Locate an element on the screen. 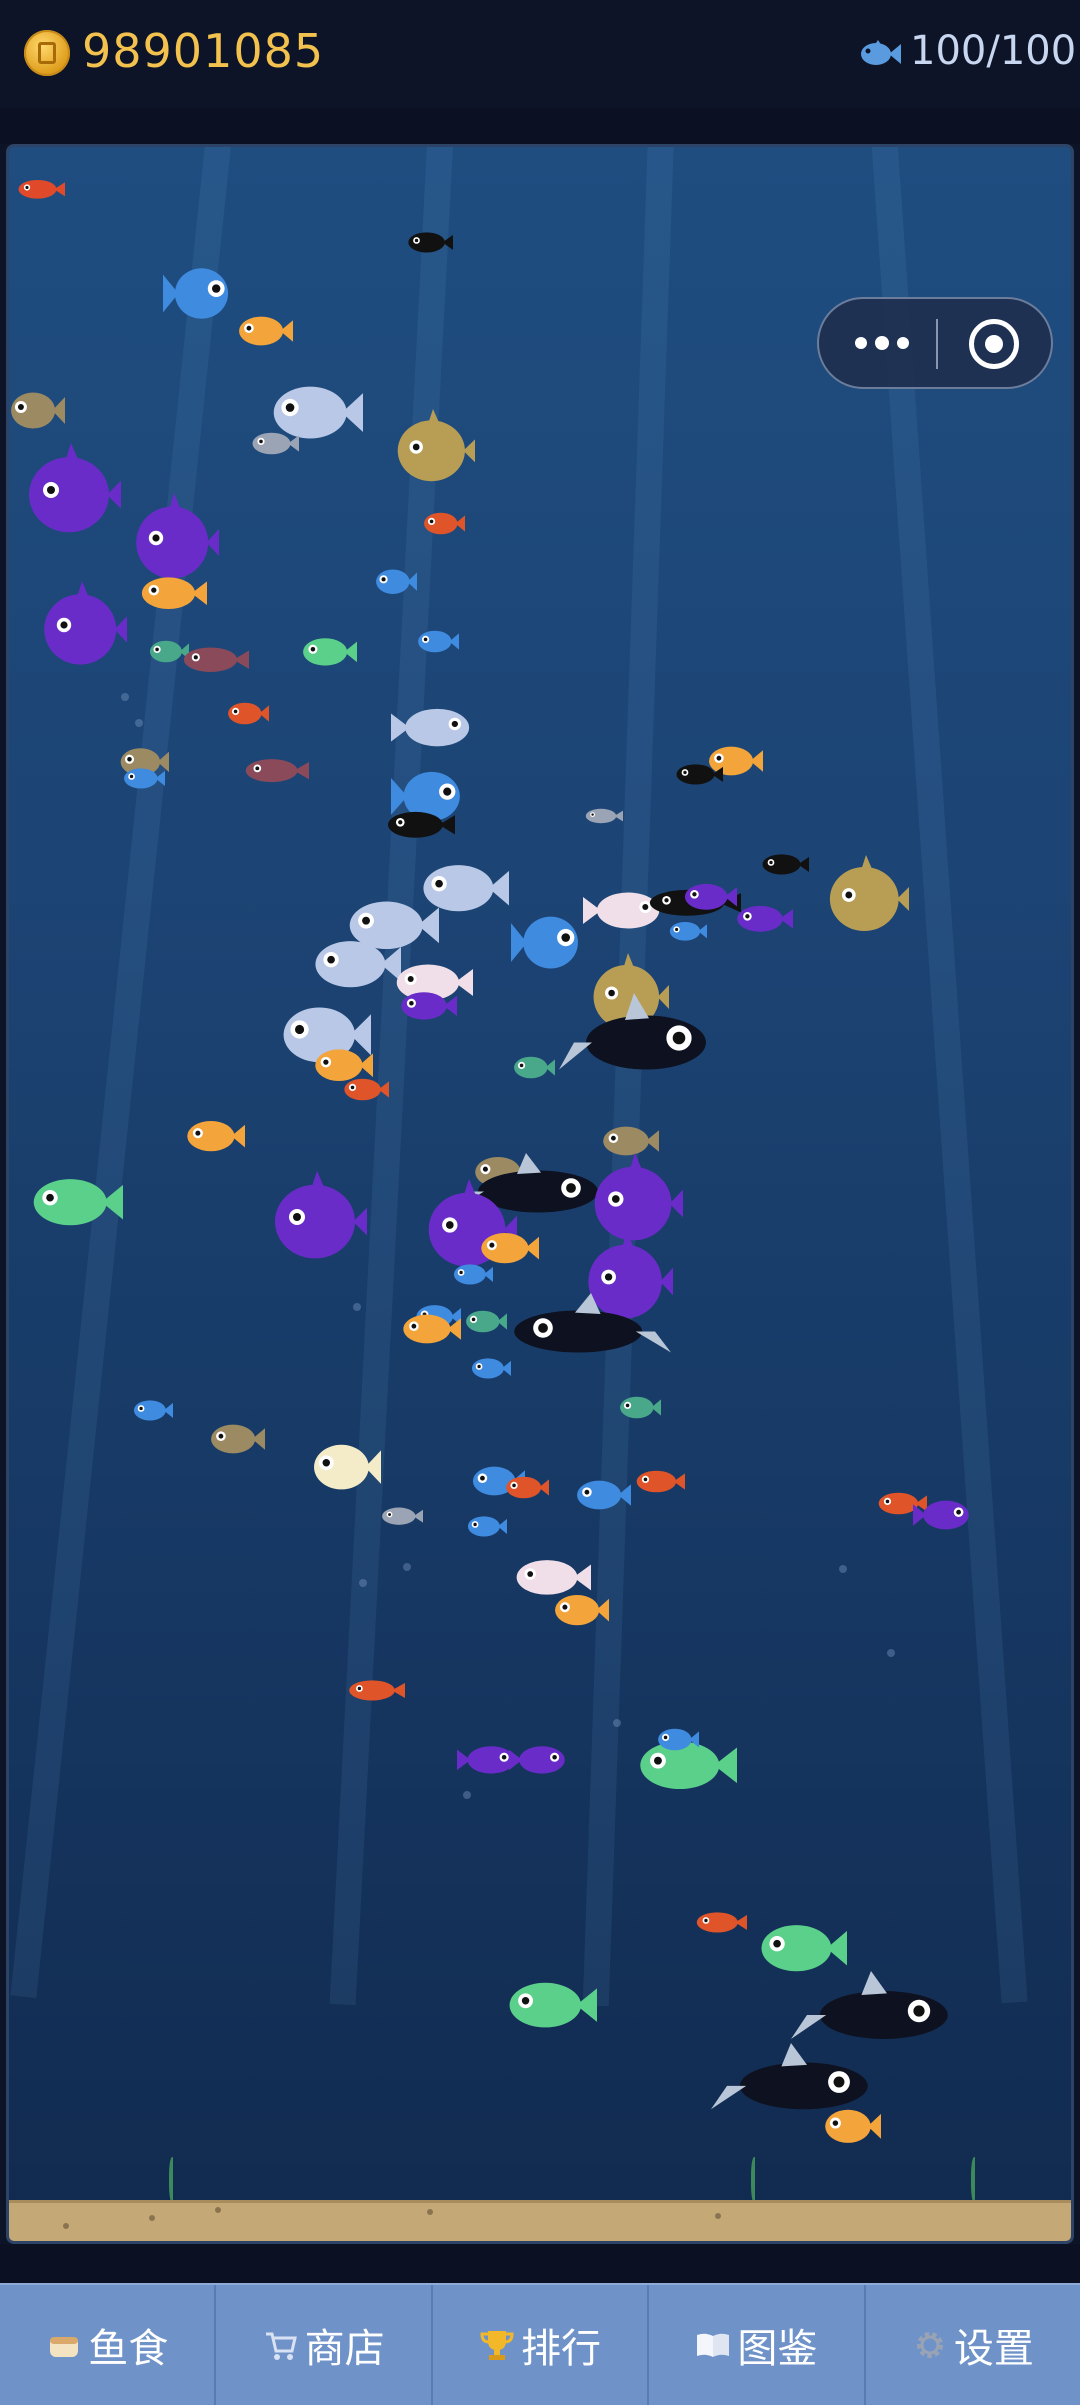 The image size is (1080, 2405). nav-atlas: 图鉴 is located at coordinates (757, 2345).